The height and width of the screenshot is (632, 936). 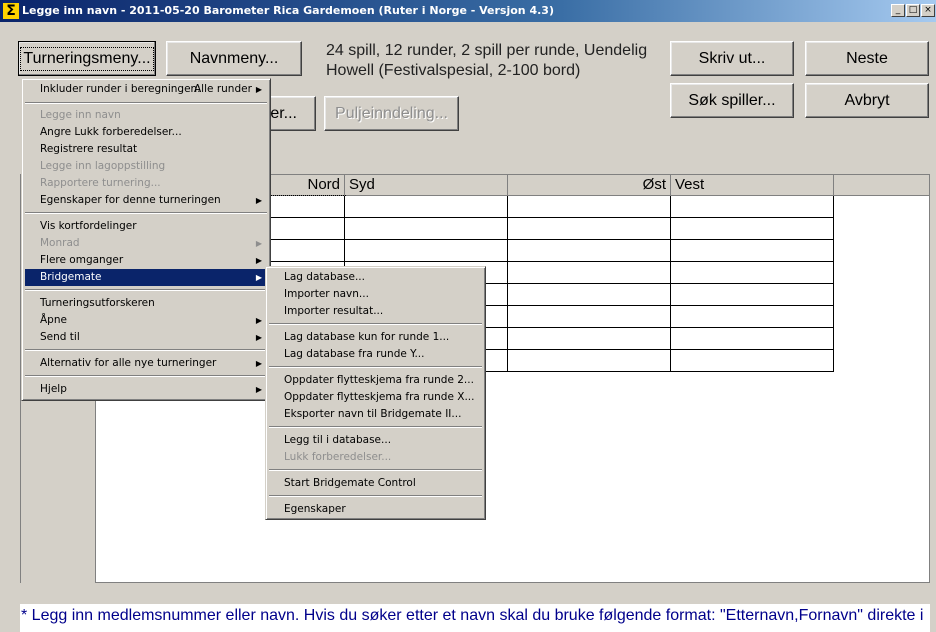 What do you see at coordinates (589, 185) in the screenshot?
I see `grid-header-ost: Øst` at bounding box center [589, 185].